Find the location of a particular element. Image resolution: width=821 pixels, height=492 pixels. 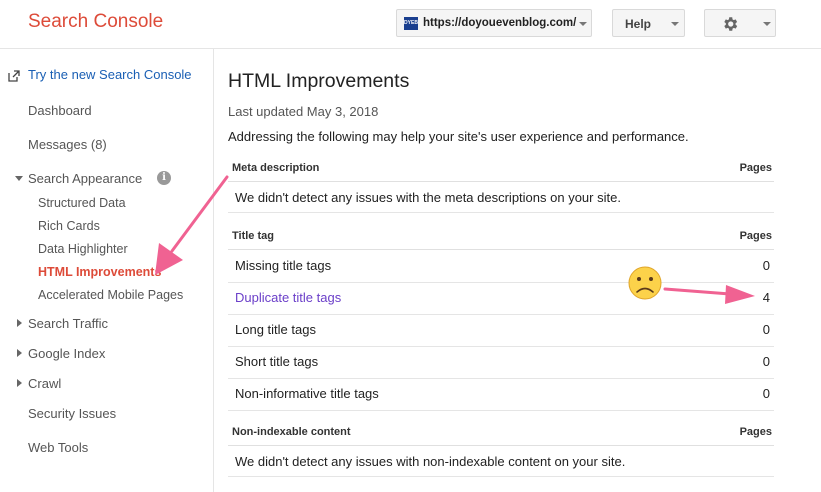

table-row: Short title tags 0 is located at coordinates (501, 362).